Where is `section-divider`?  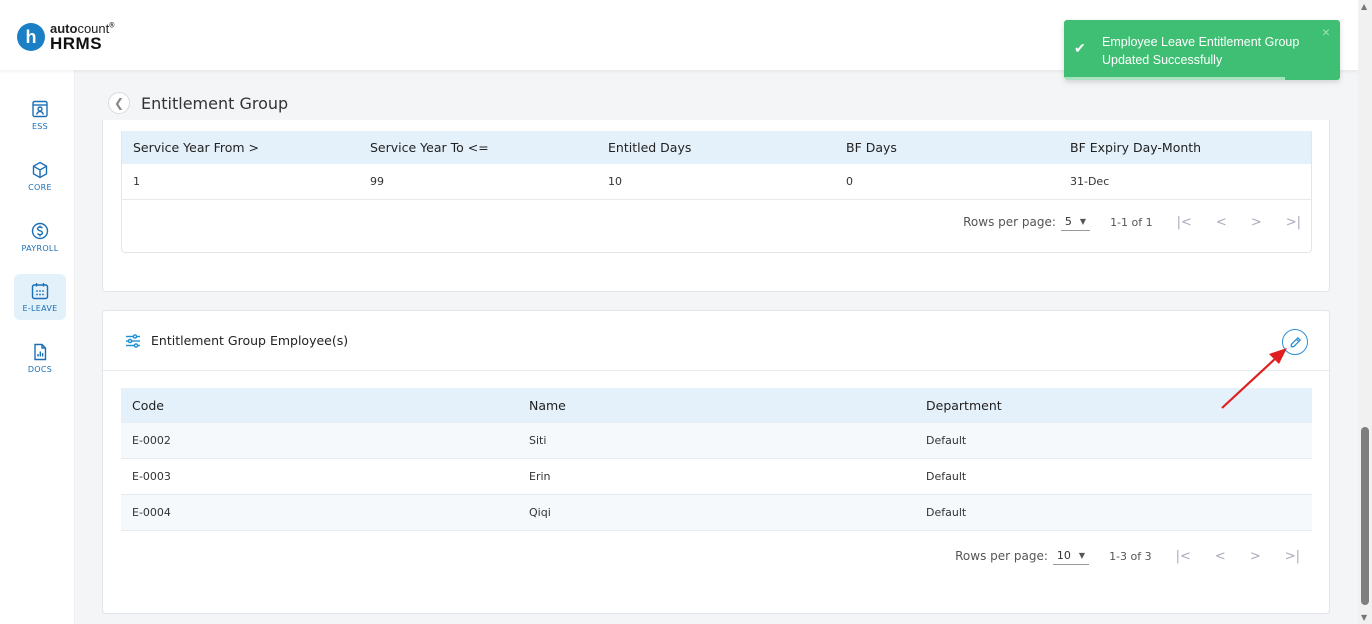 section-divider is located at coordinates (716, 370).